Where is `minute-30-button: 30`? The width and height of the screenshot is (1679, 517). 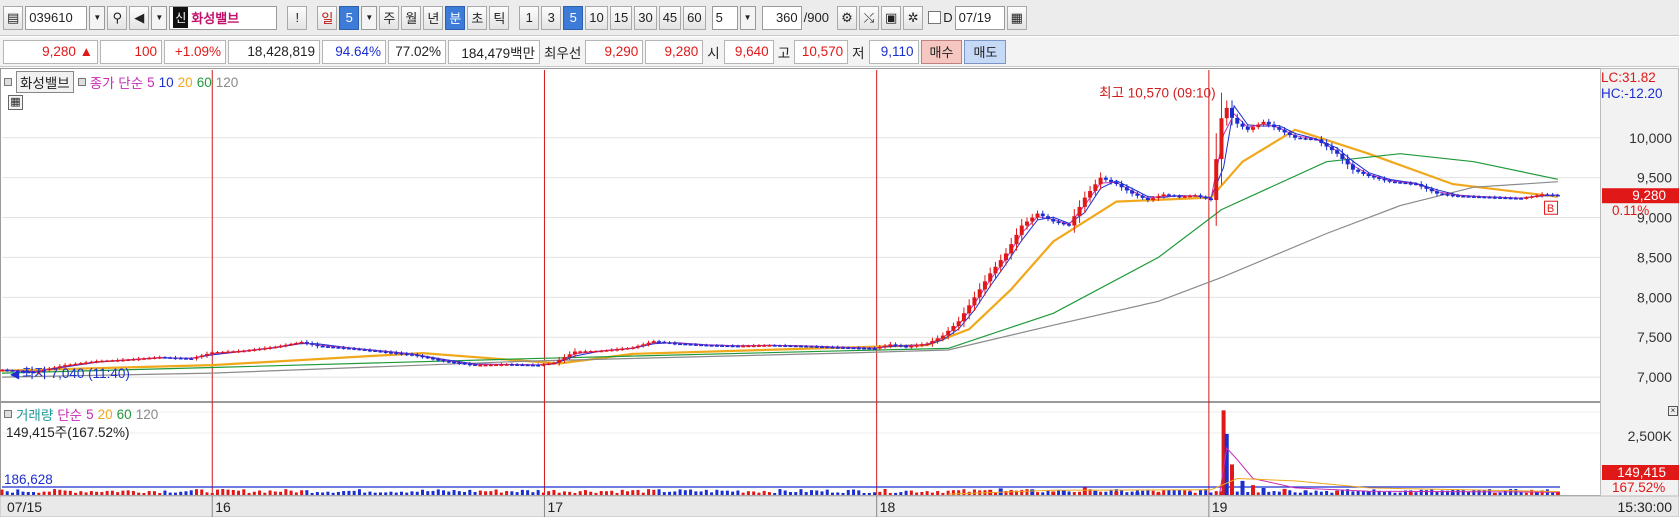
minute-30-button: 30 is located at coordinates (645, 17).